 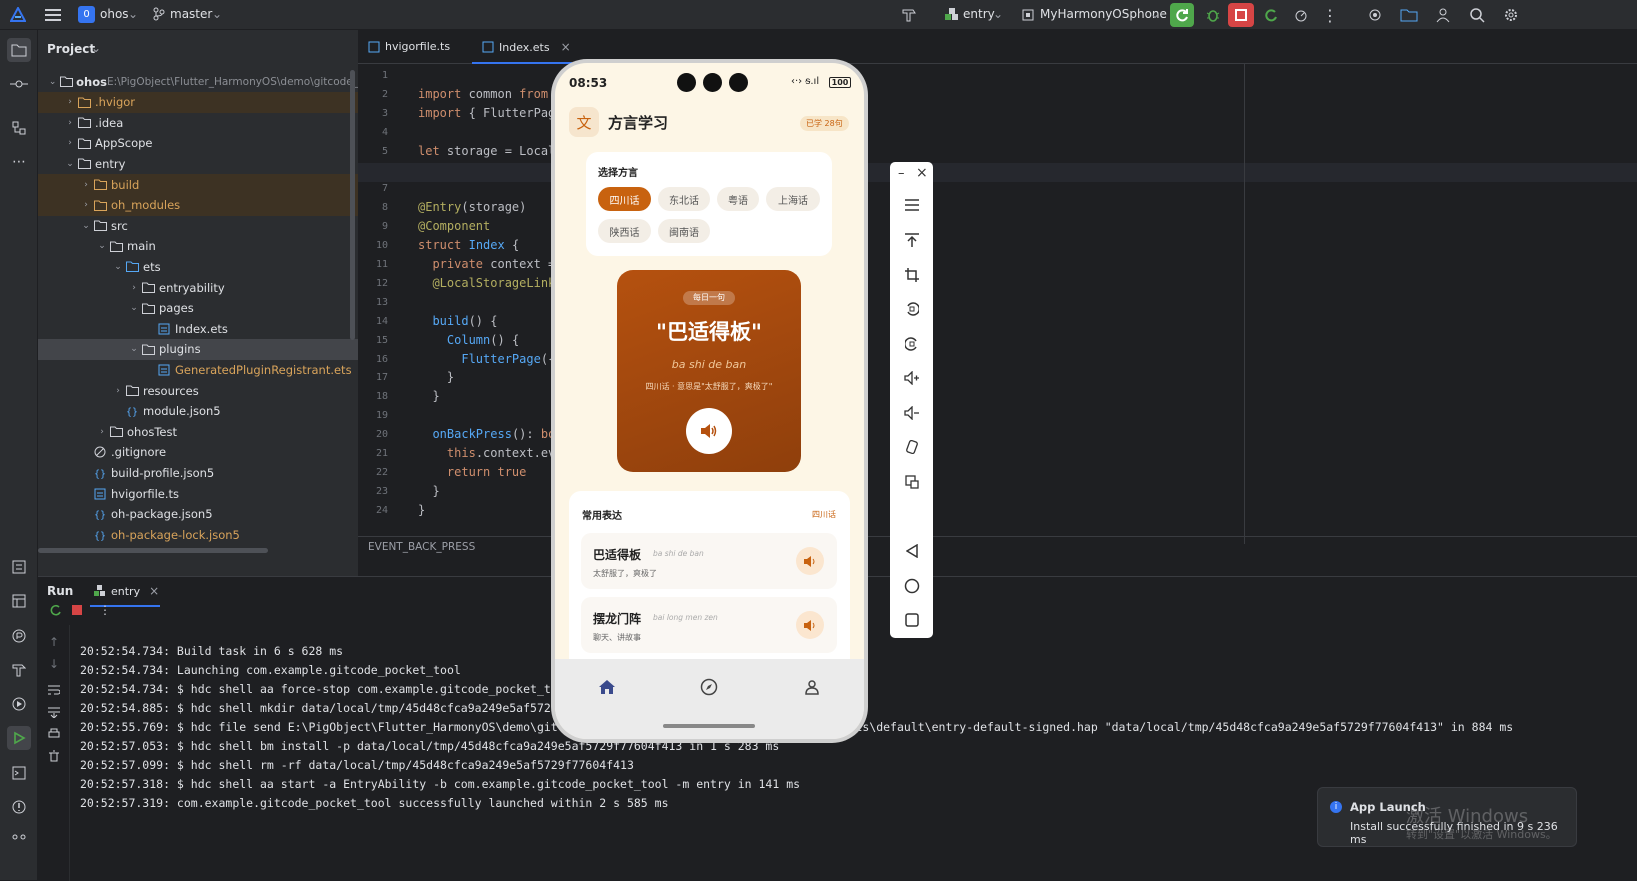 What do you see at coordinates (522, 47) in the screenshot?
I see `tab-index: Index.ets ×` at bounding box center [522, 47].